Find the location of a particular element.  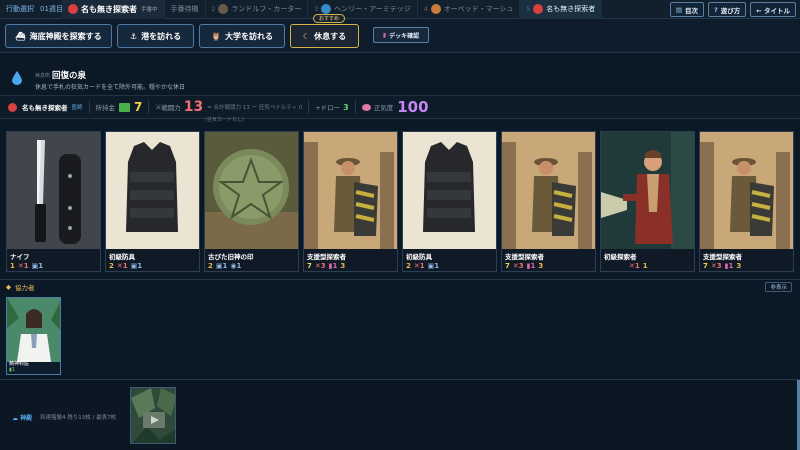

tab-note: 手番中 is located at coordinates (149, 10).